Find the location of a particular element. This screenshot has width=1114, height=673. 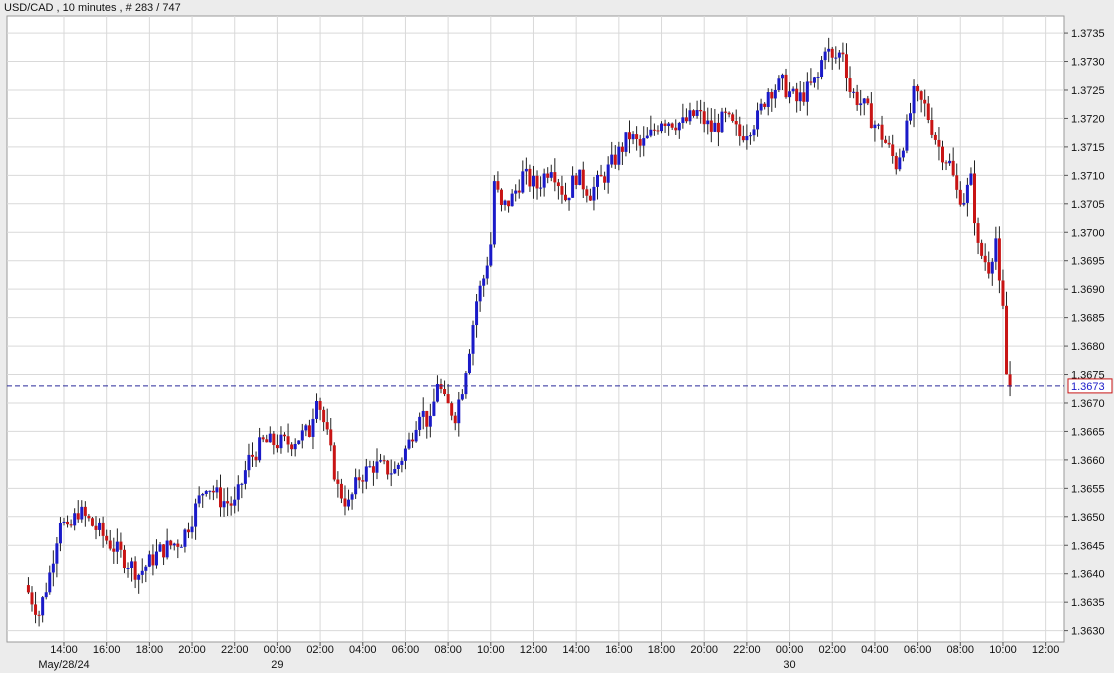

x-tick-label: 12:00 is located at coordinates (534, 650).